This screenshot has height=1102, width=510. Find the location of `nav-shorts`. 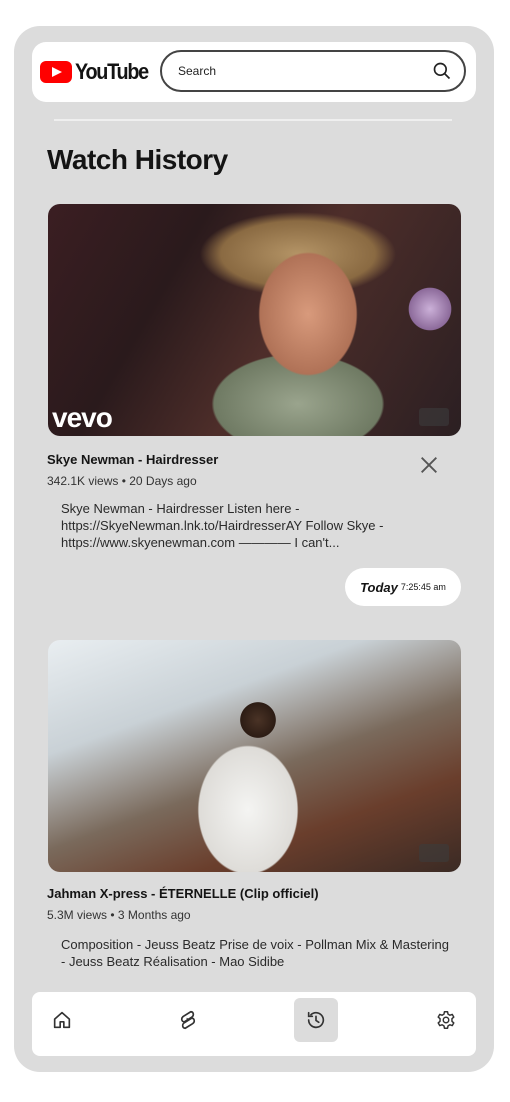

nav-shorts is located at coordinates (188, 1020).